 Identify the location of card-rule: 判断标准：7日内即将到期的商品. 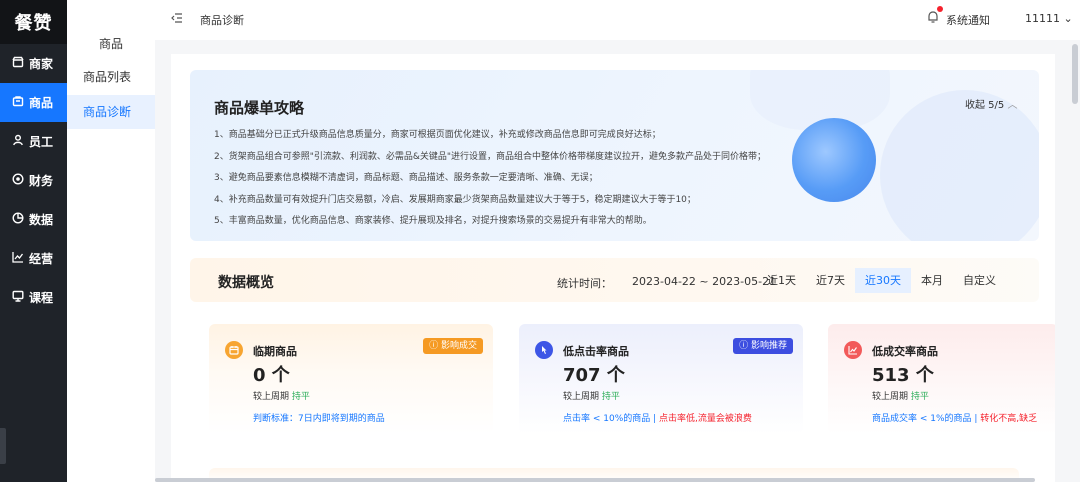
(319, 417).